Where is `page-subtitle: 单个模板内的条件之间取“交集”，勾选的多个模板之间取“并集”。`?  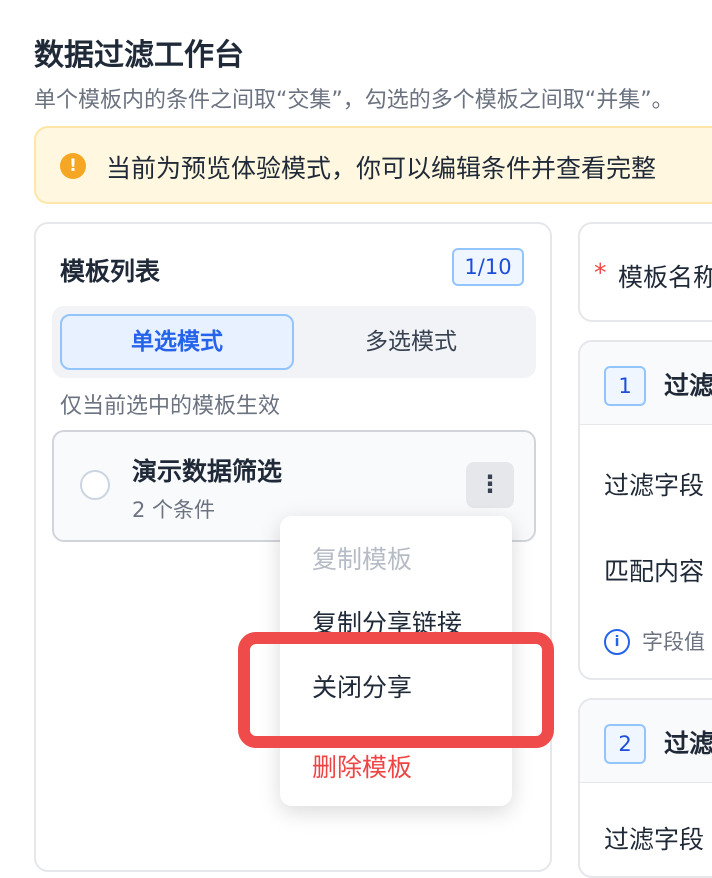
page-subtitle: 单个模板内的条件之间取“交集”，勾选的多个模板之间取“并集”。 is located at coordinates (354, 100).